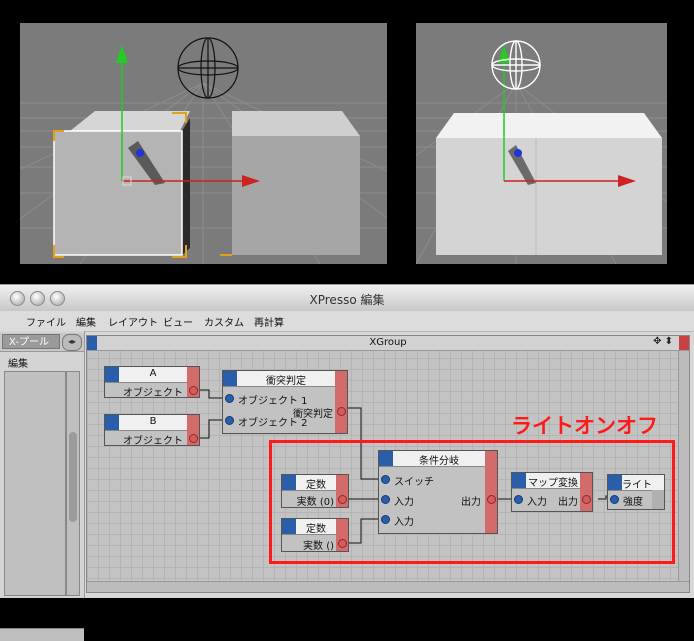  Describe the element at coordinates (286, 381) in the screenshot. I see `node-title: 衝突判定` at that location.